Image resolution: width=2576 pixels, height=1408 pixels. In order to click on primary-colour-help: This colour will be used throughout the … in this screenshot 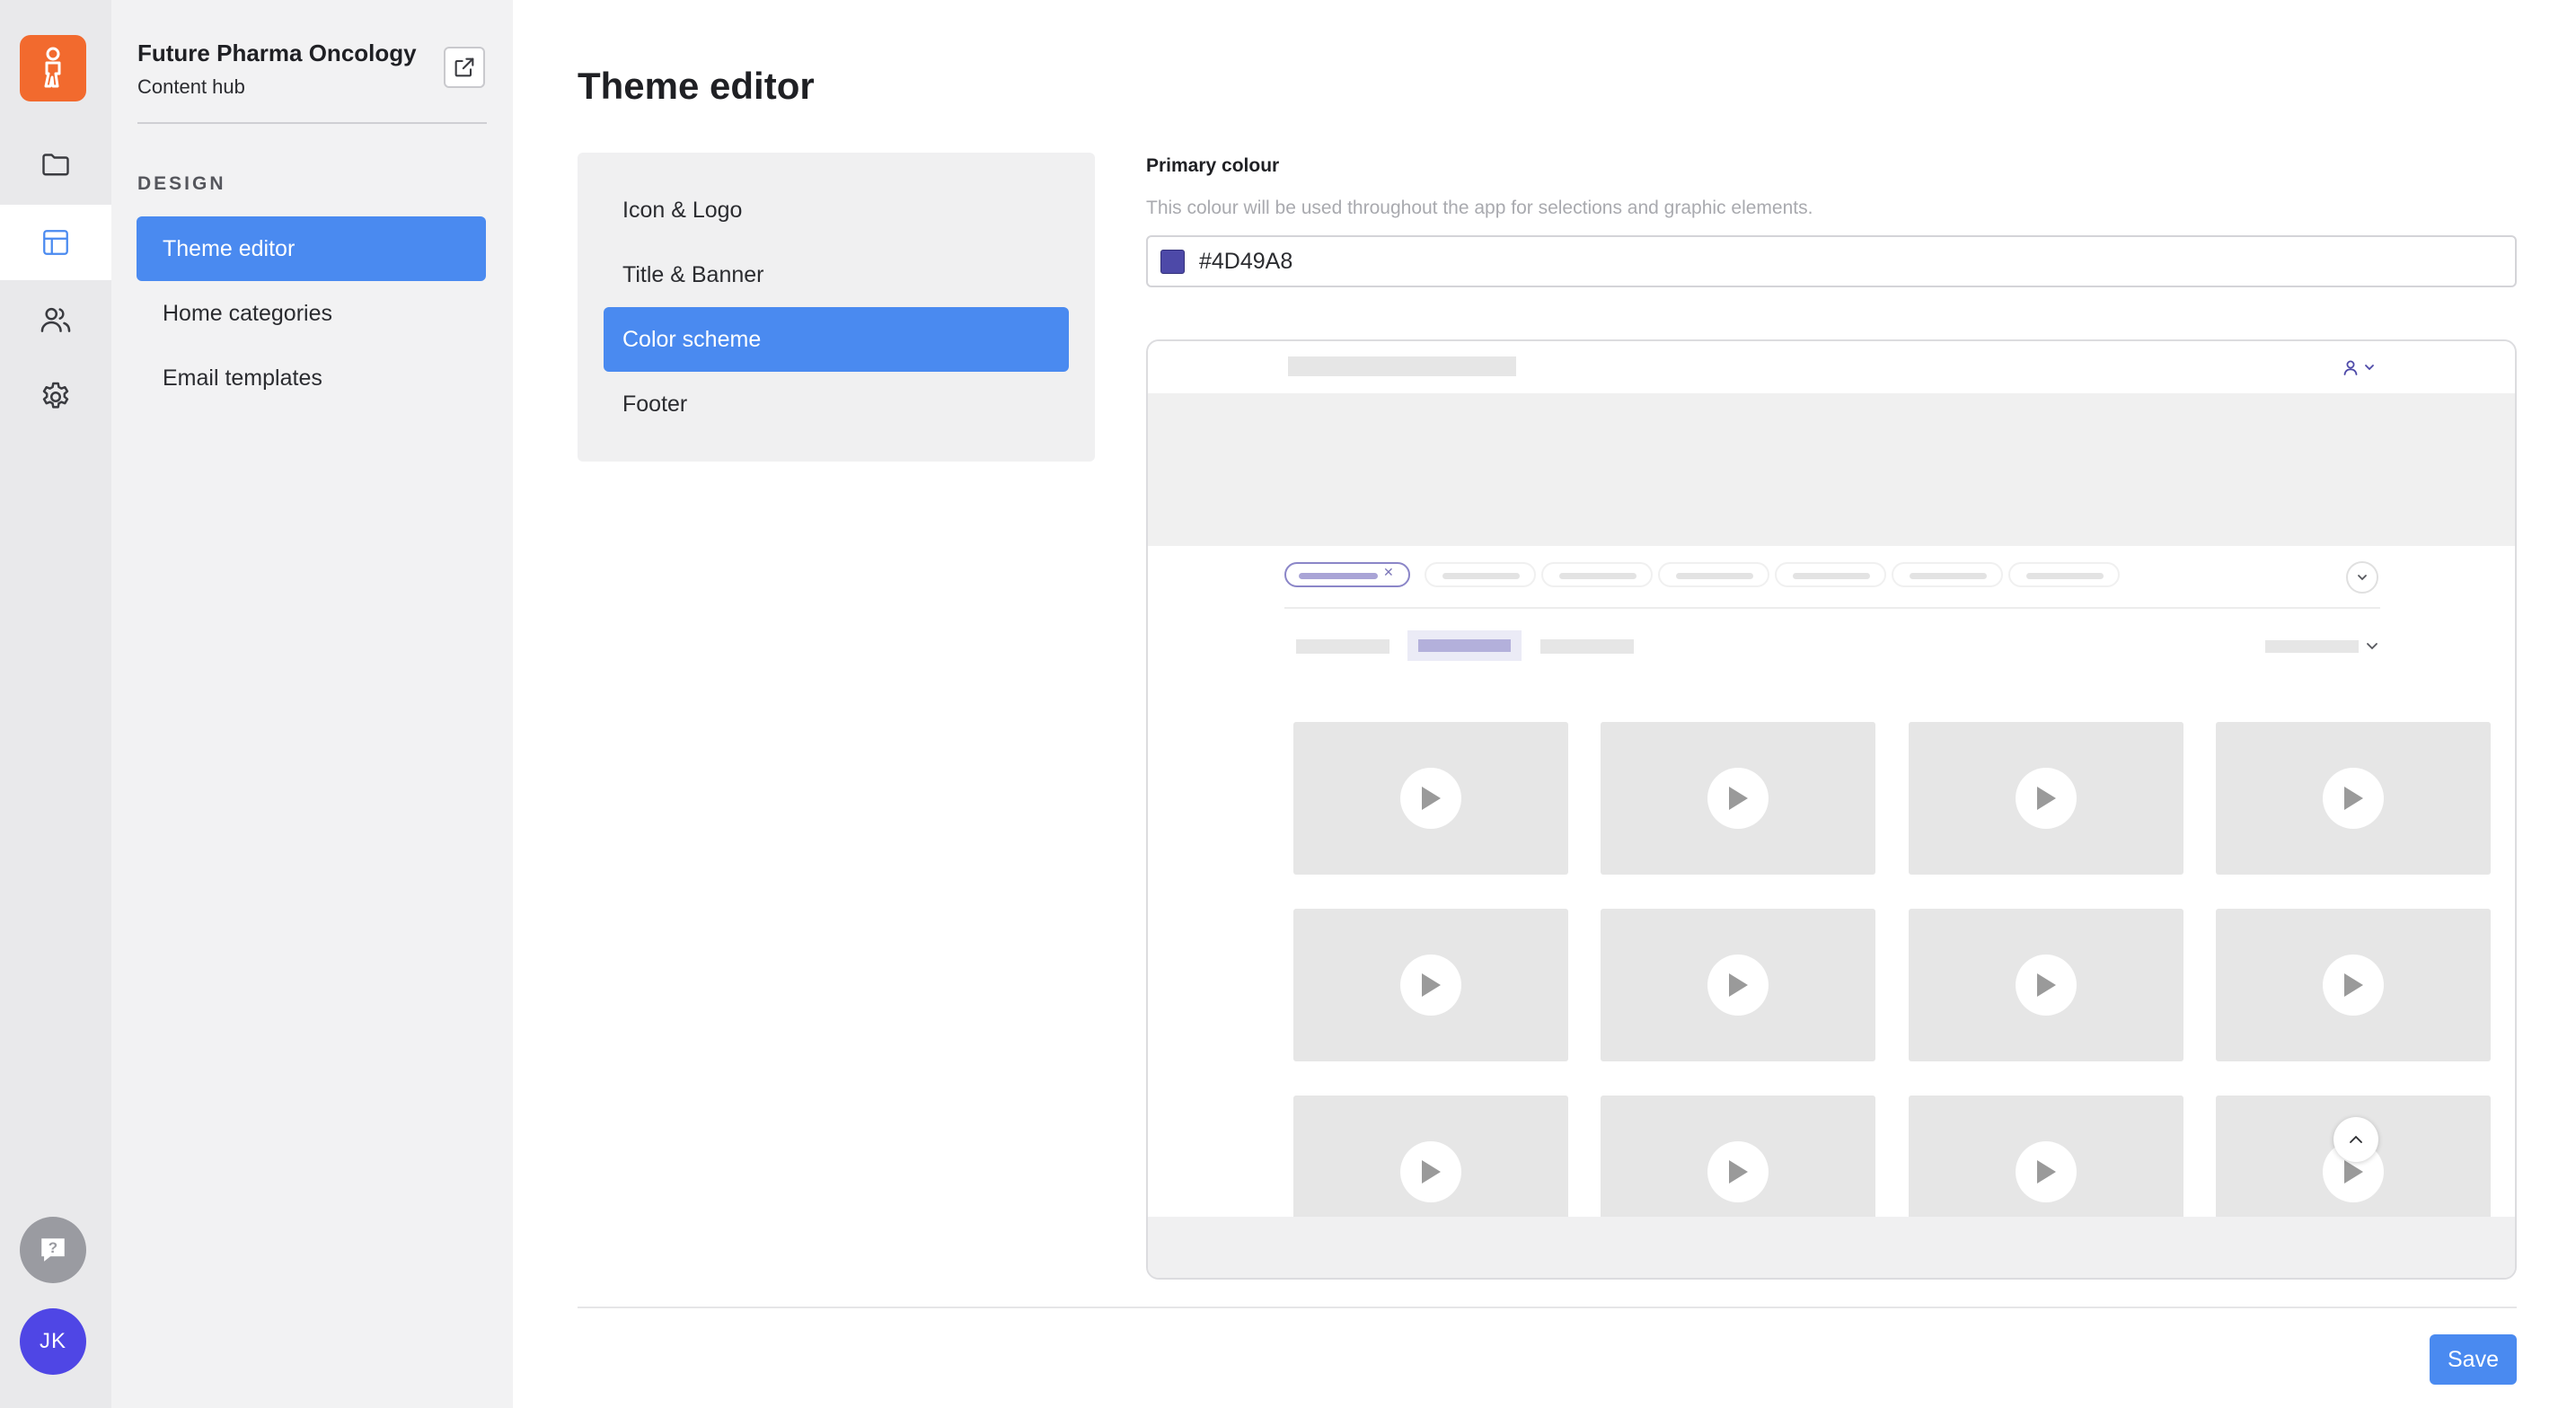, I will do `click(1479, 208)`.